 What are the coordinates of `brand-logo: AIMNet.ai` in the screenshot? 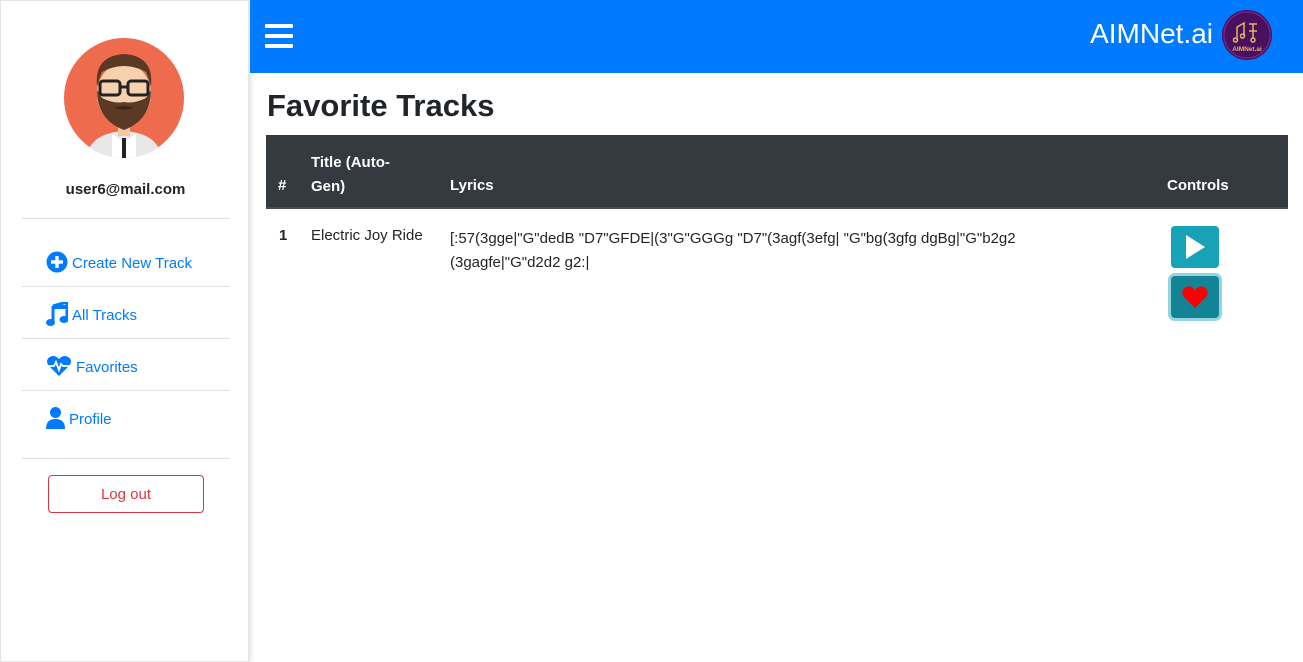 It's located at (1247, 35).